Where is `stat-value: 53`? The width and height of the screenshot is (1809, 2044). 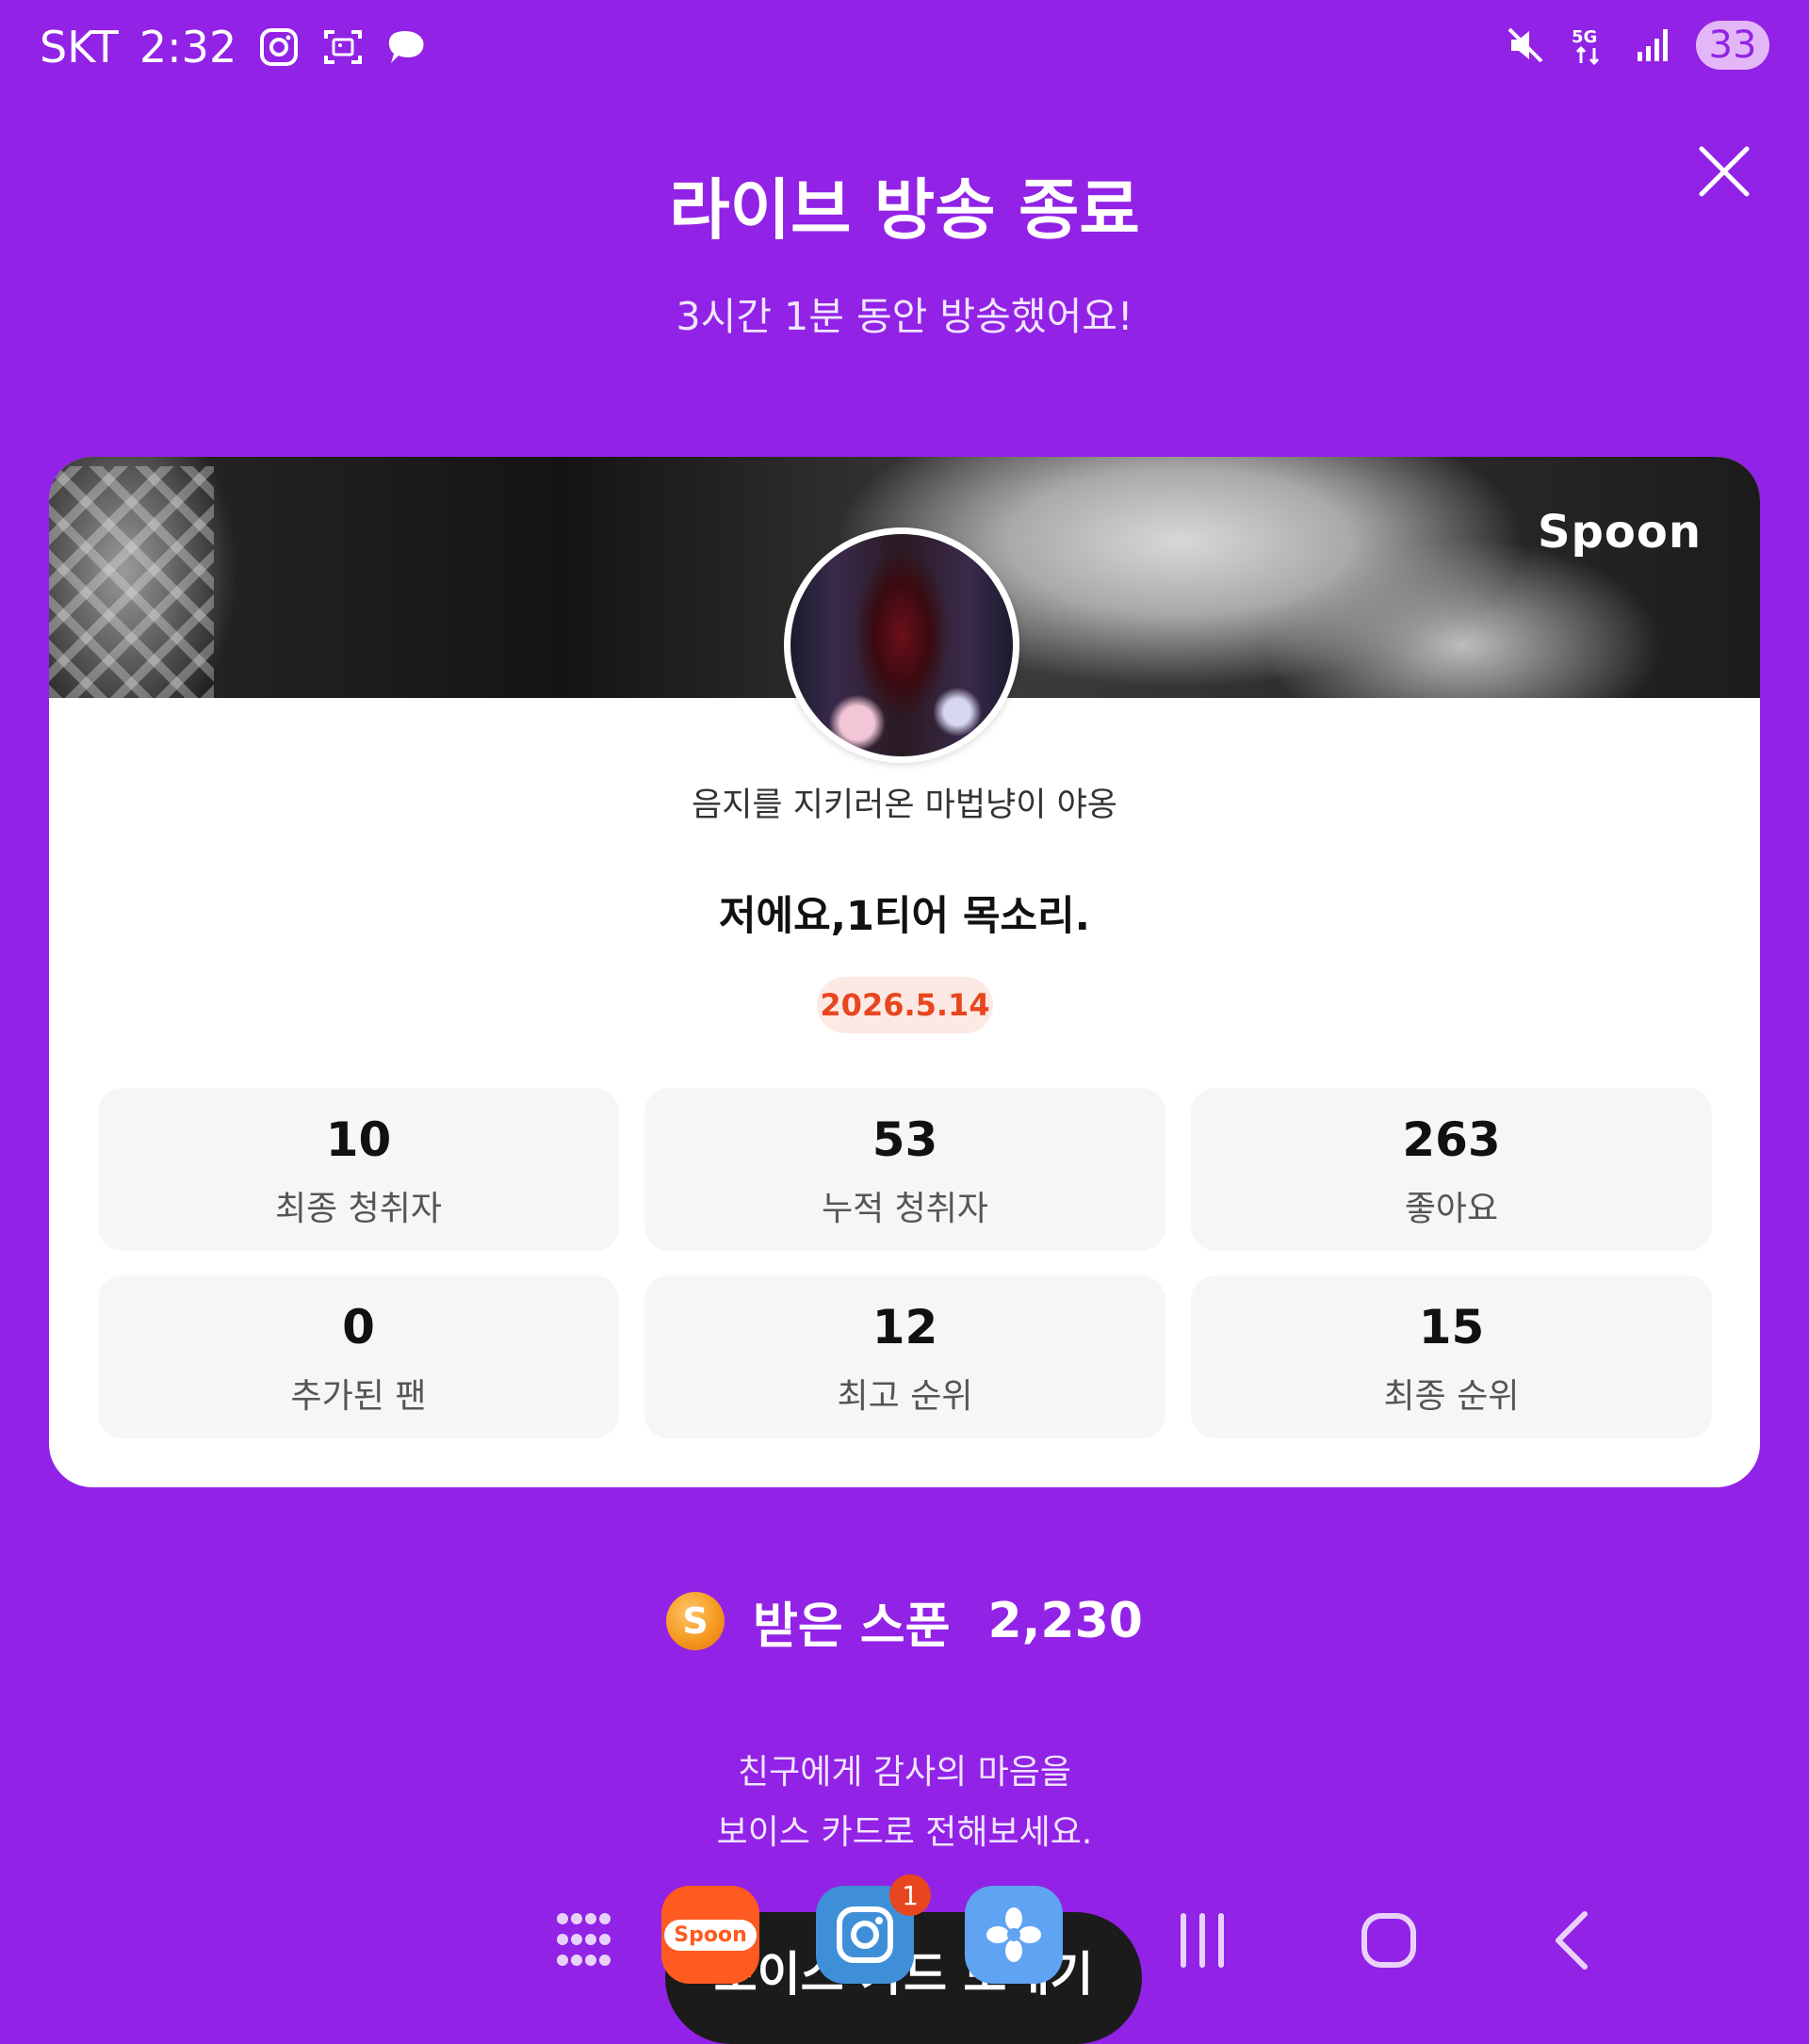
stat-value: 53 is located at coordinates (905, 1139).